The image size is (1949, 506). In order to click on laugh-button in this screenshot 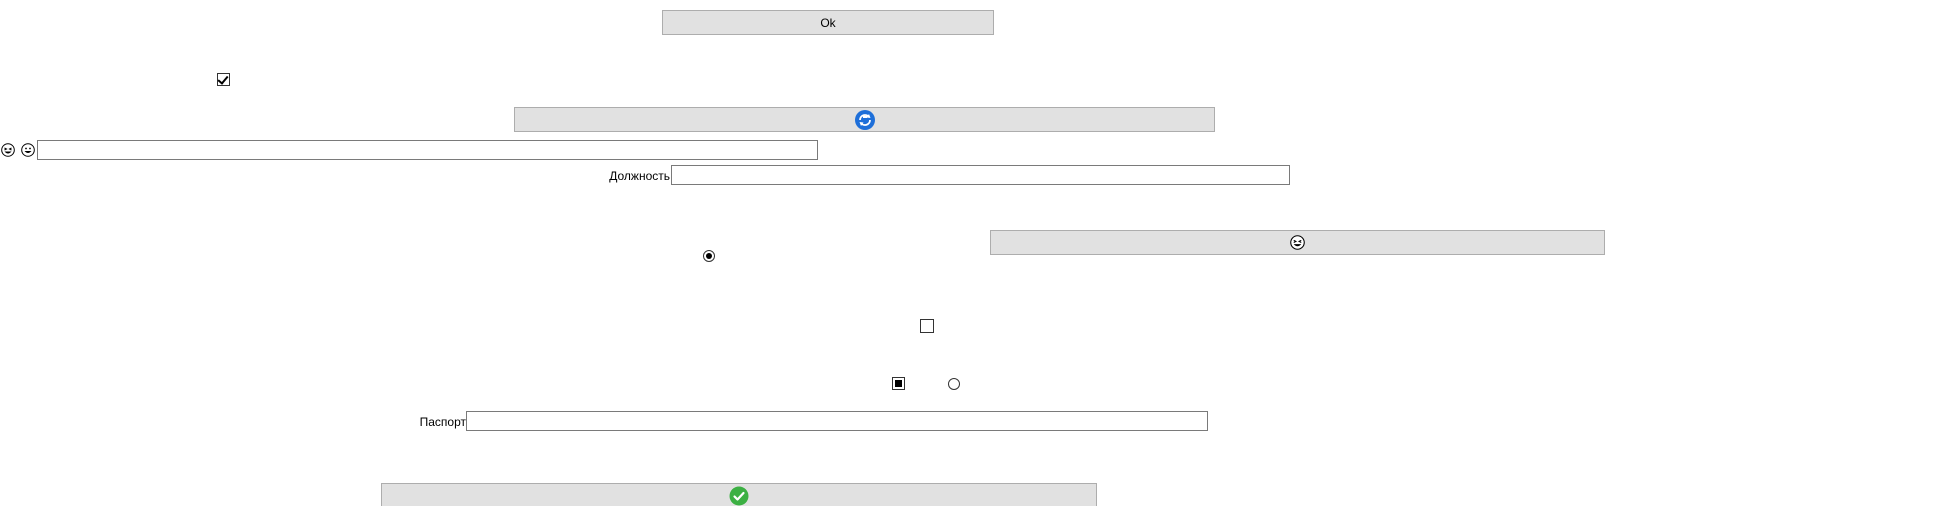, I will do `click(1297, 242)`.